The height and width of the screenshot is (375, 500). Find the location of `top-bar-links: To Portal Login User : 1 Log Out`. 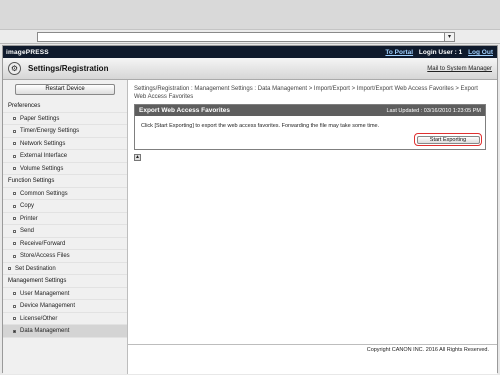

top-bar-links: To Portal Login User : 1 Log Out is located at coordinates (437, 52).